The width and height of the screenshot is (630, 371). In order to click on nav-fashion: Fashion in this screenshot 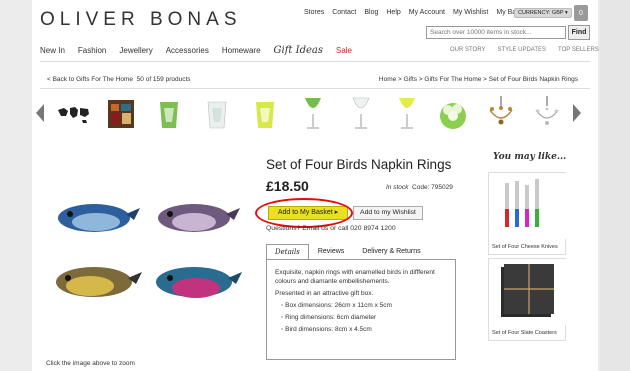, I will do `click(92, 50)`.